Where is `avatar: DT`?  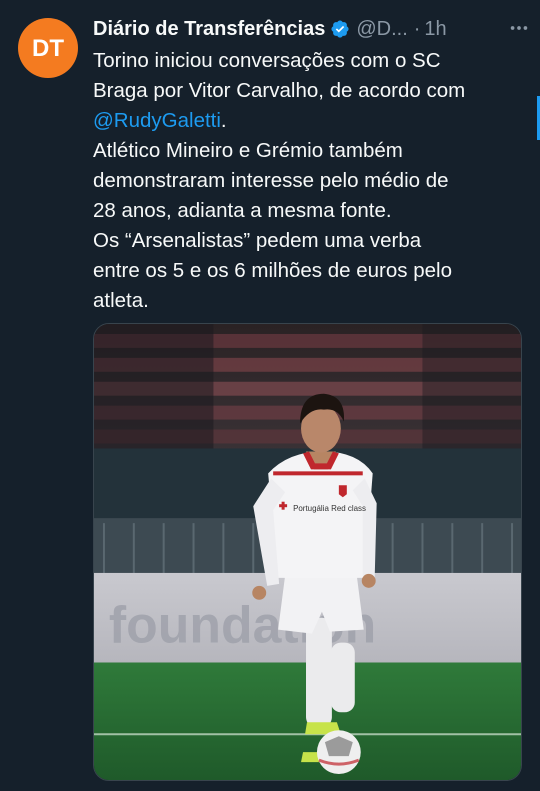
avatar: DT is located at coordinates (48, 48).